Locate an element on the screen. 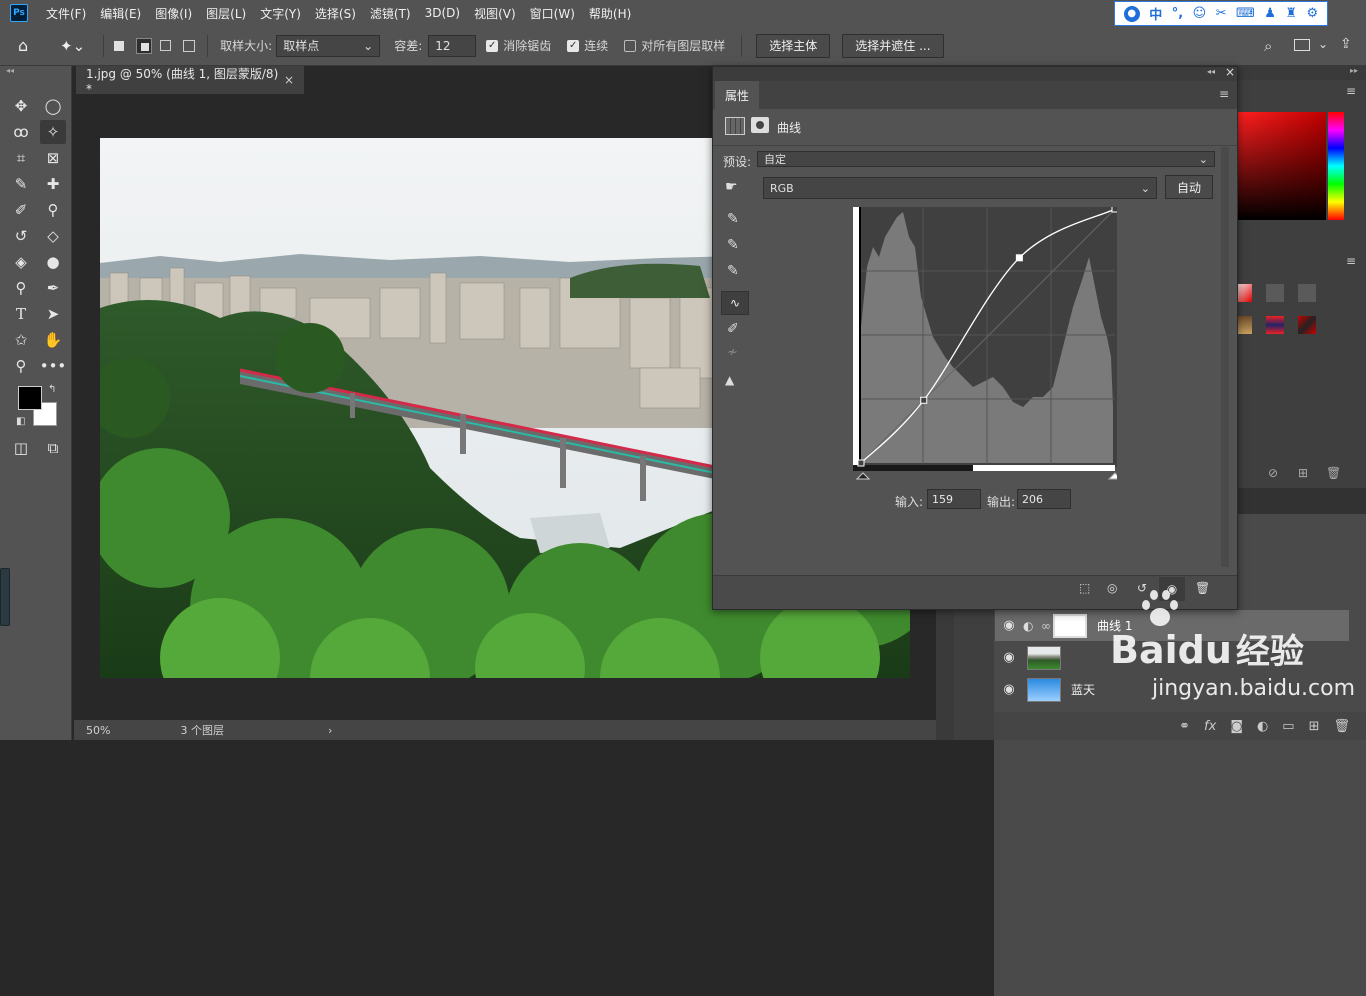 This screenshot has width=1366, height=996. brush-tool-icon: ✐ is located at coordinates (21, 210).